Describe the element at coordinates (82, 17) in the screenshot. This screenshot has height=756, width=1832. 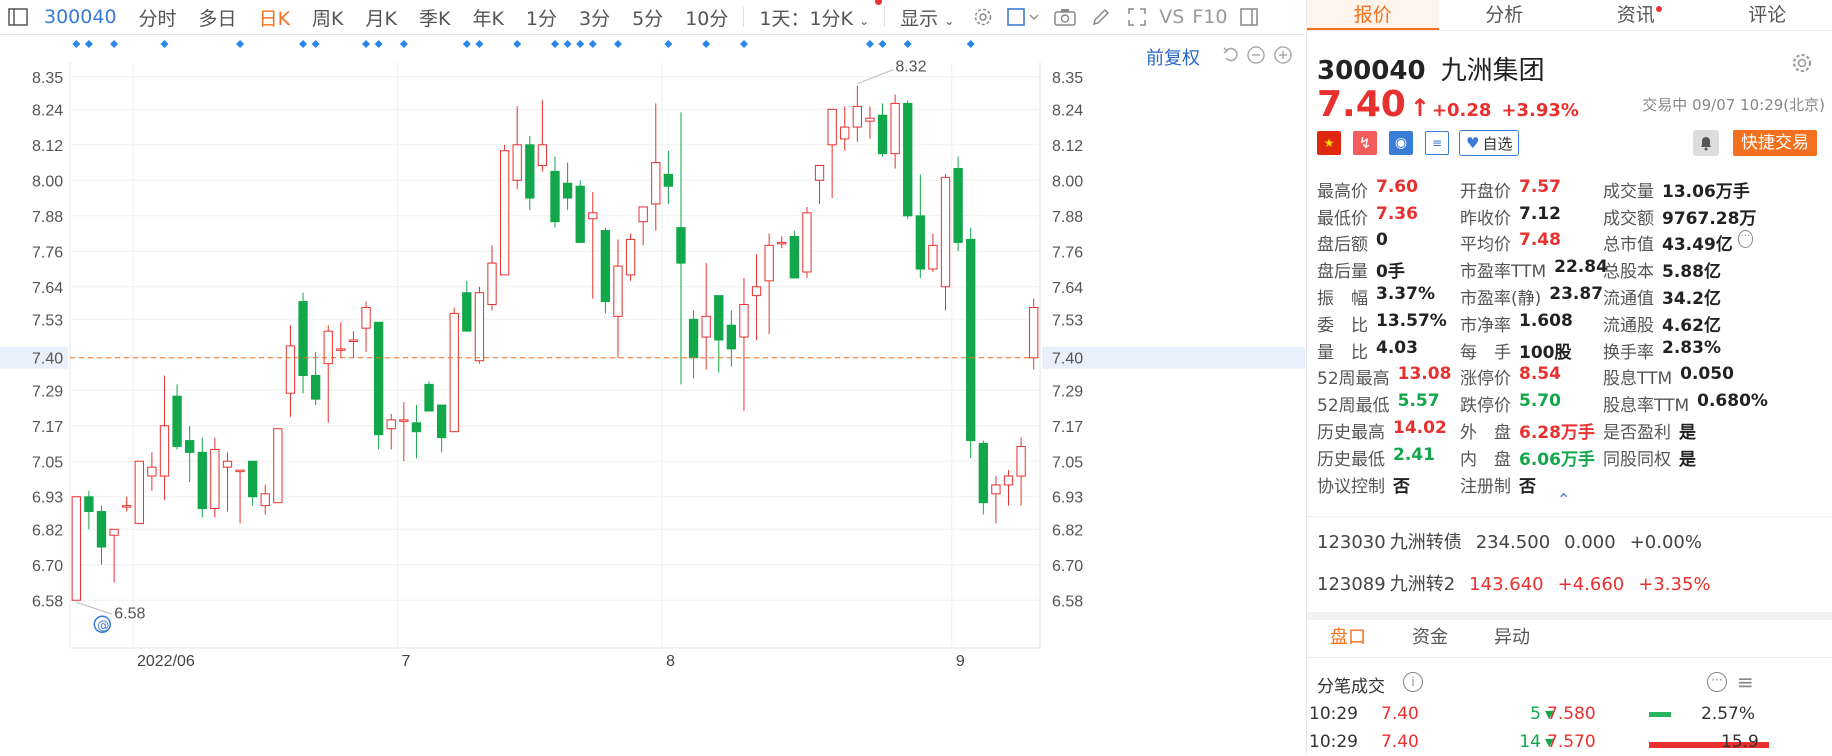
I see `stock-code-label: 300040` at that location.